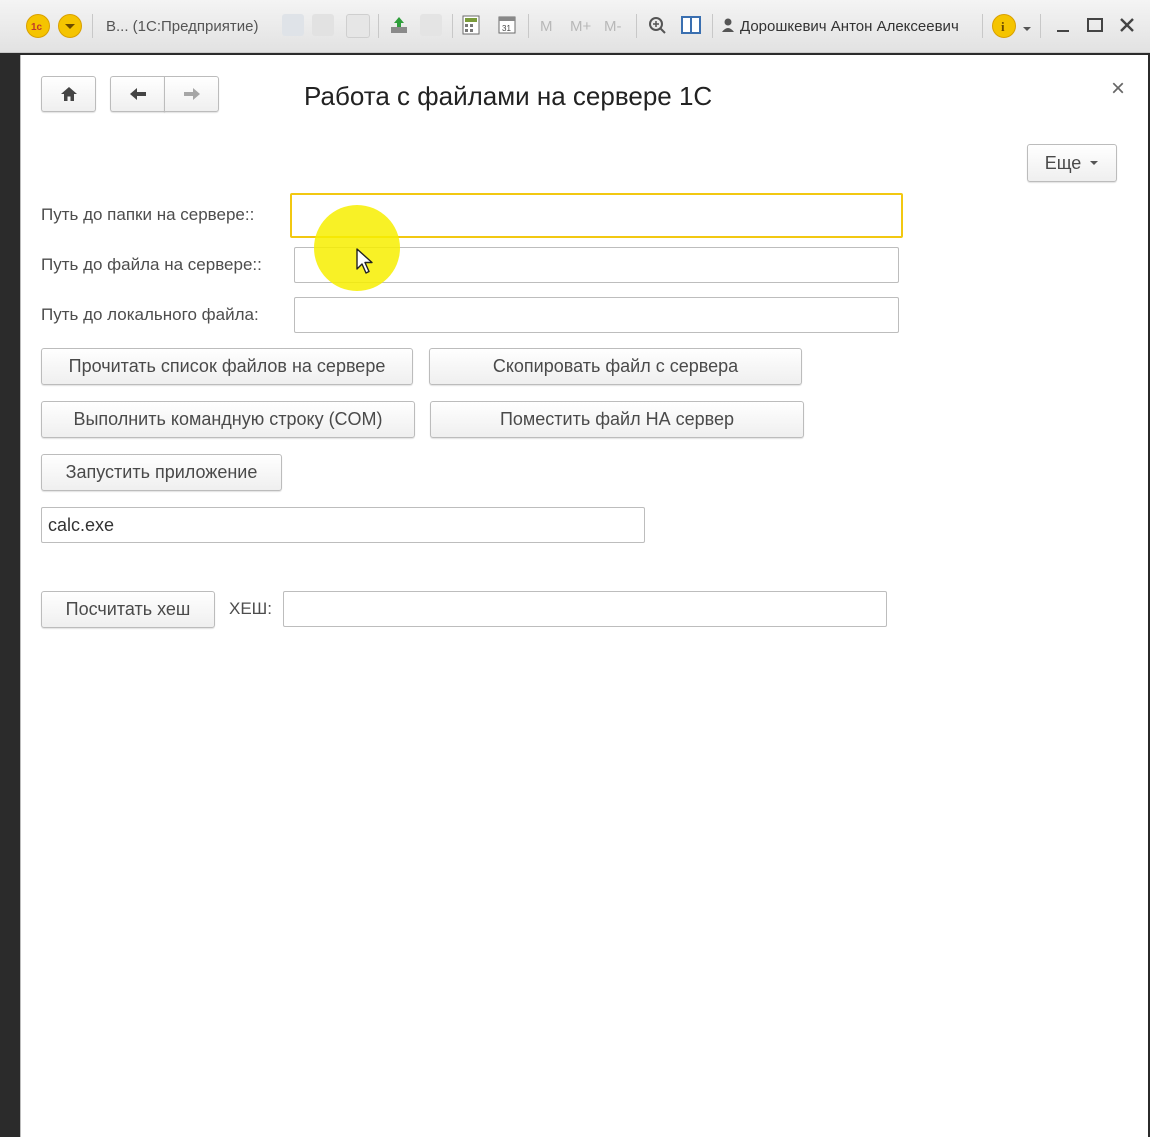 The width and height of the screenshot is (1150, 1137). I want to click on app-title: В... (1С:Предприятие), so click(182, 26).